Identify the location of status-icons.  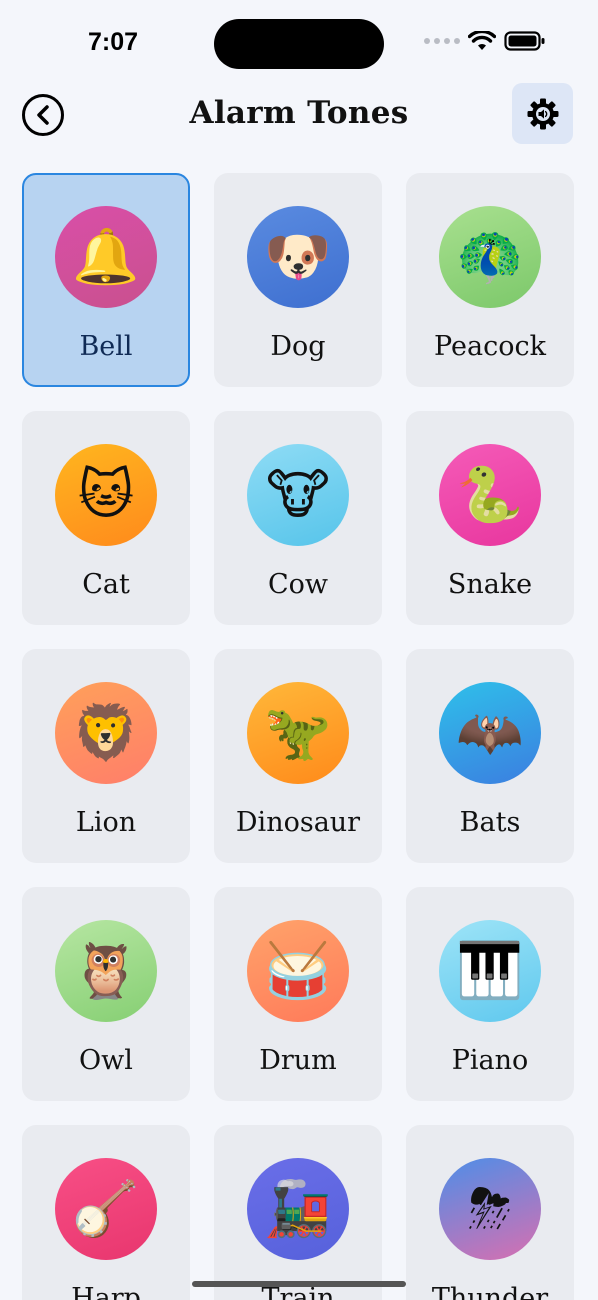
(485, 41).